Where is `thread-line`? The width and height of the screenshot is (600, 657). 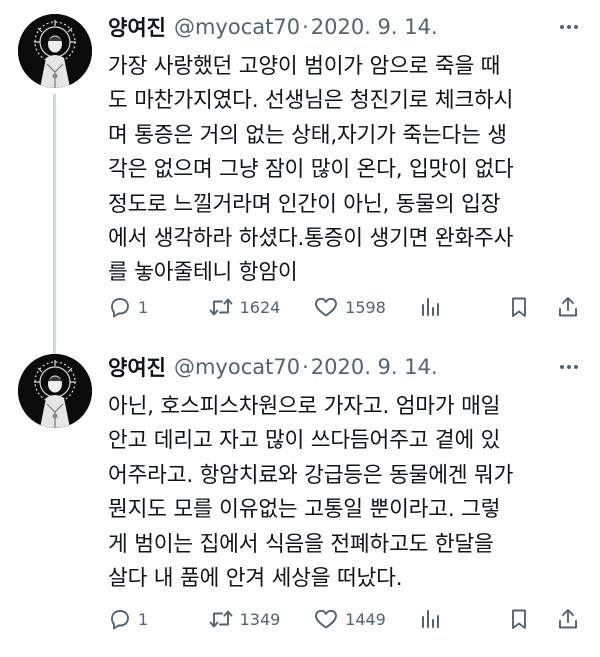 thread-line is located at coordinates (54, 225).